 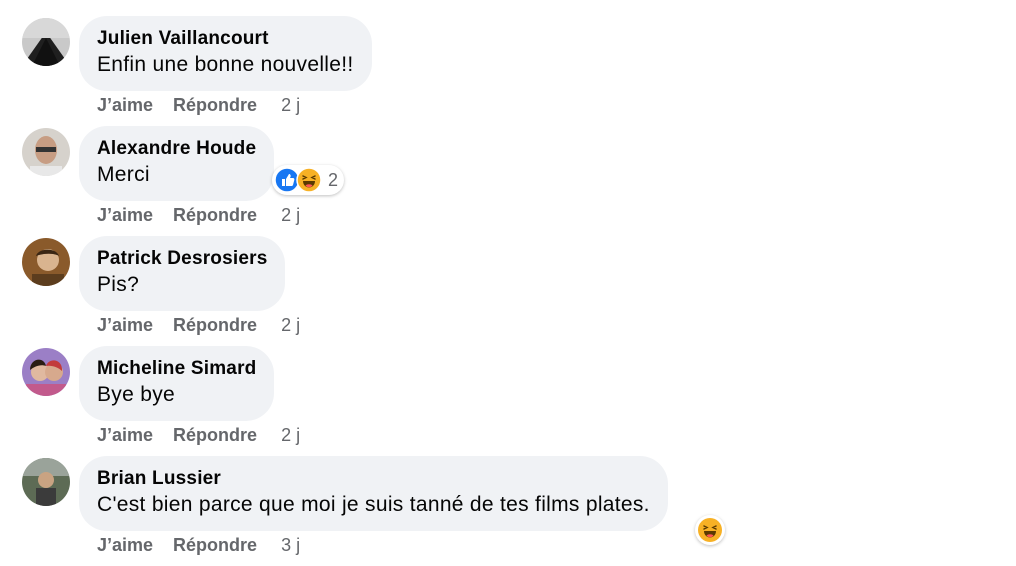 I want to click on comment-text: Merci, so click(x=123, y=174).